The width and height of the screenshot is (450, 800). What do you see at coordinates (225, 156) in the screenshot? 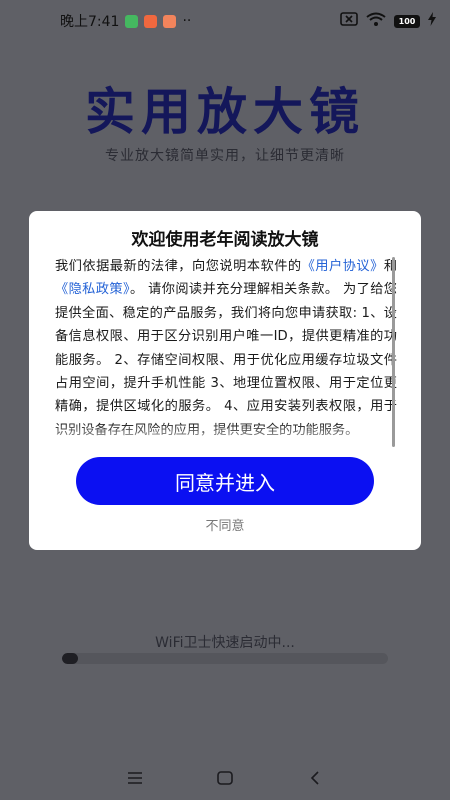
I see `app-subtitle: 专业放大镜简单实用，让细节更清晰` at bounding box center [225, 156].